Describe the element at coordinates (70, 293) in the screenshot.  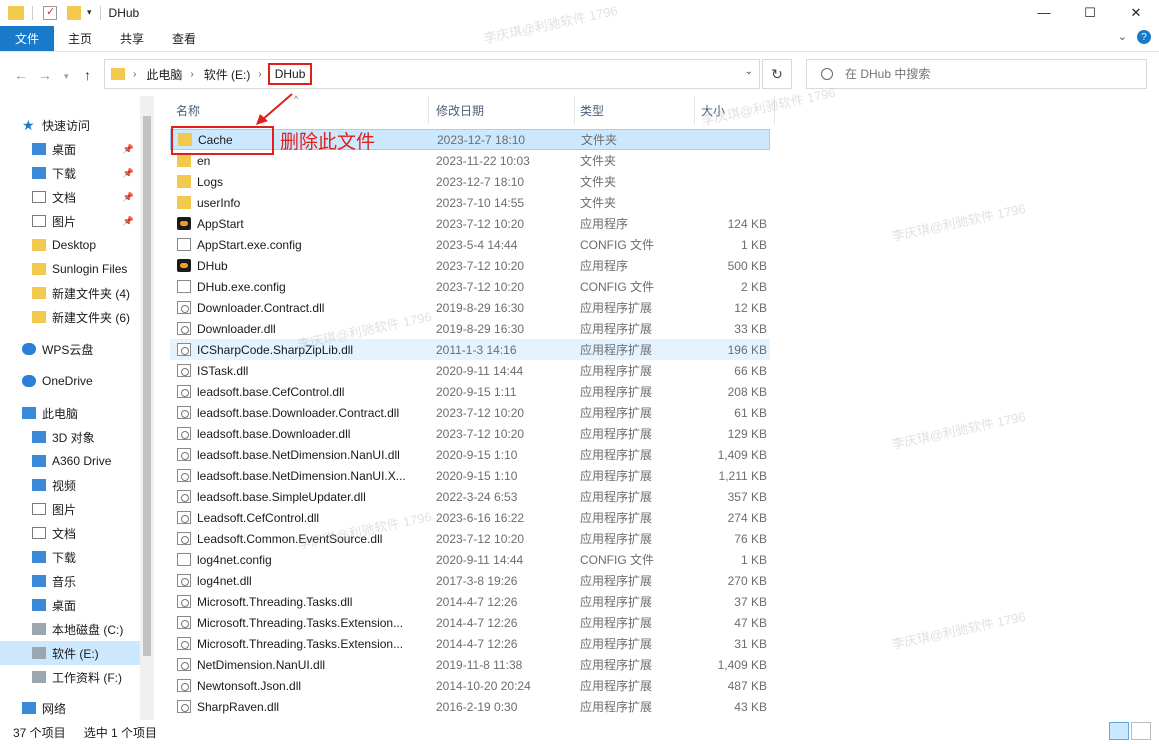
I see `sidebar-item: 新建文件夹 (4)` at that location.